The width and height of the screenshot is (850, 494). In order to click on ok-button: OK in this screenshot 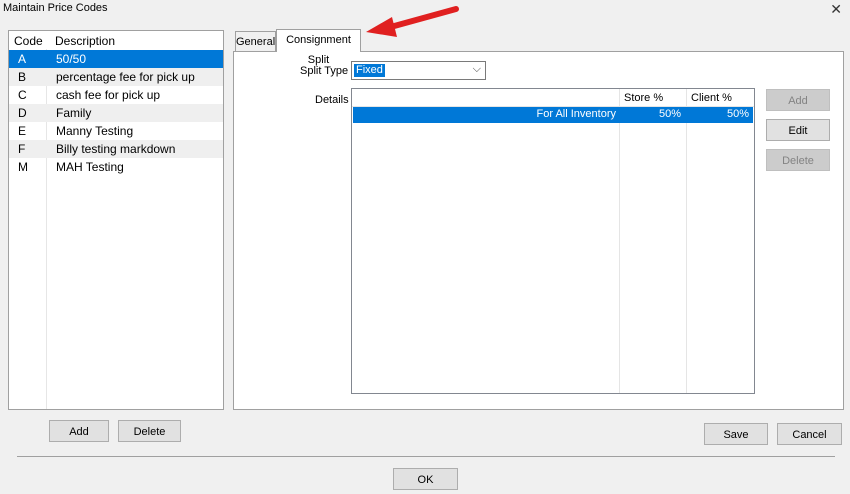, I will do `click(425, 479)`.